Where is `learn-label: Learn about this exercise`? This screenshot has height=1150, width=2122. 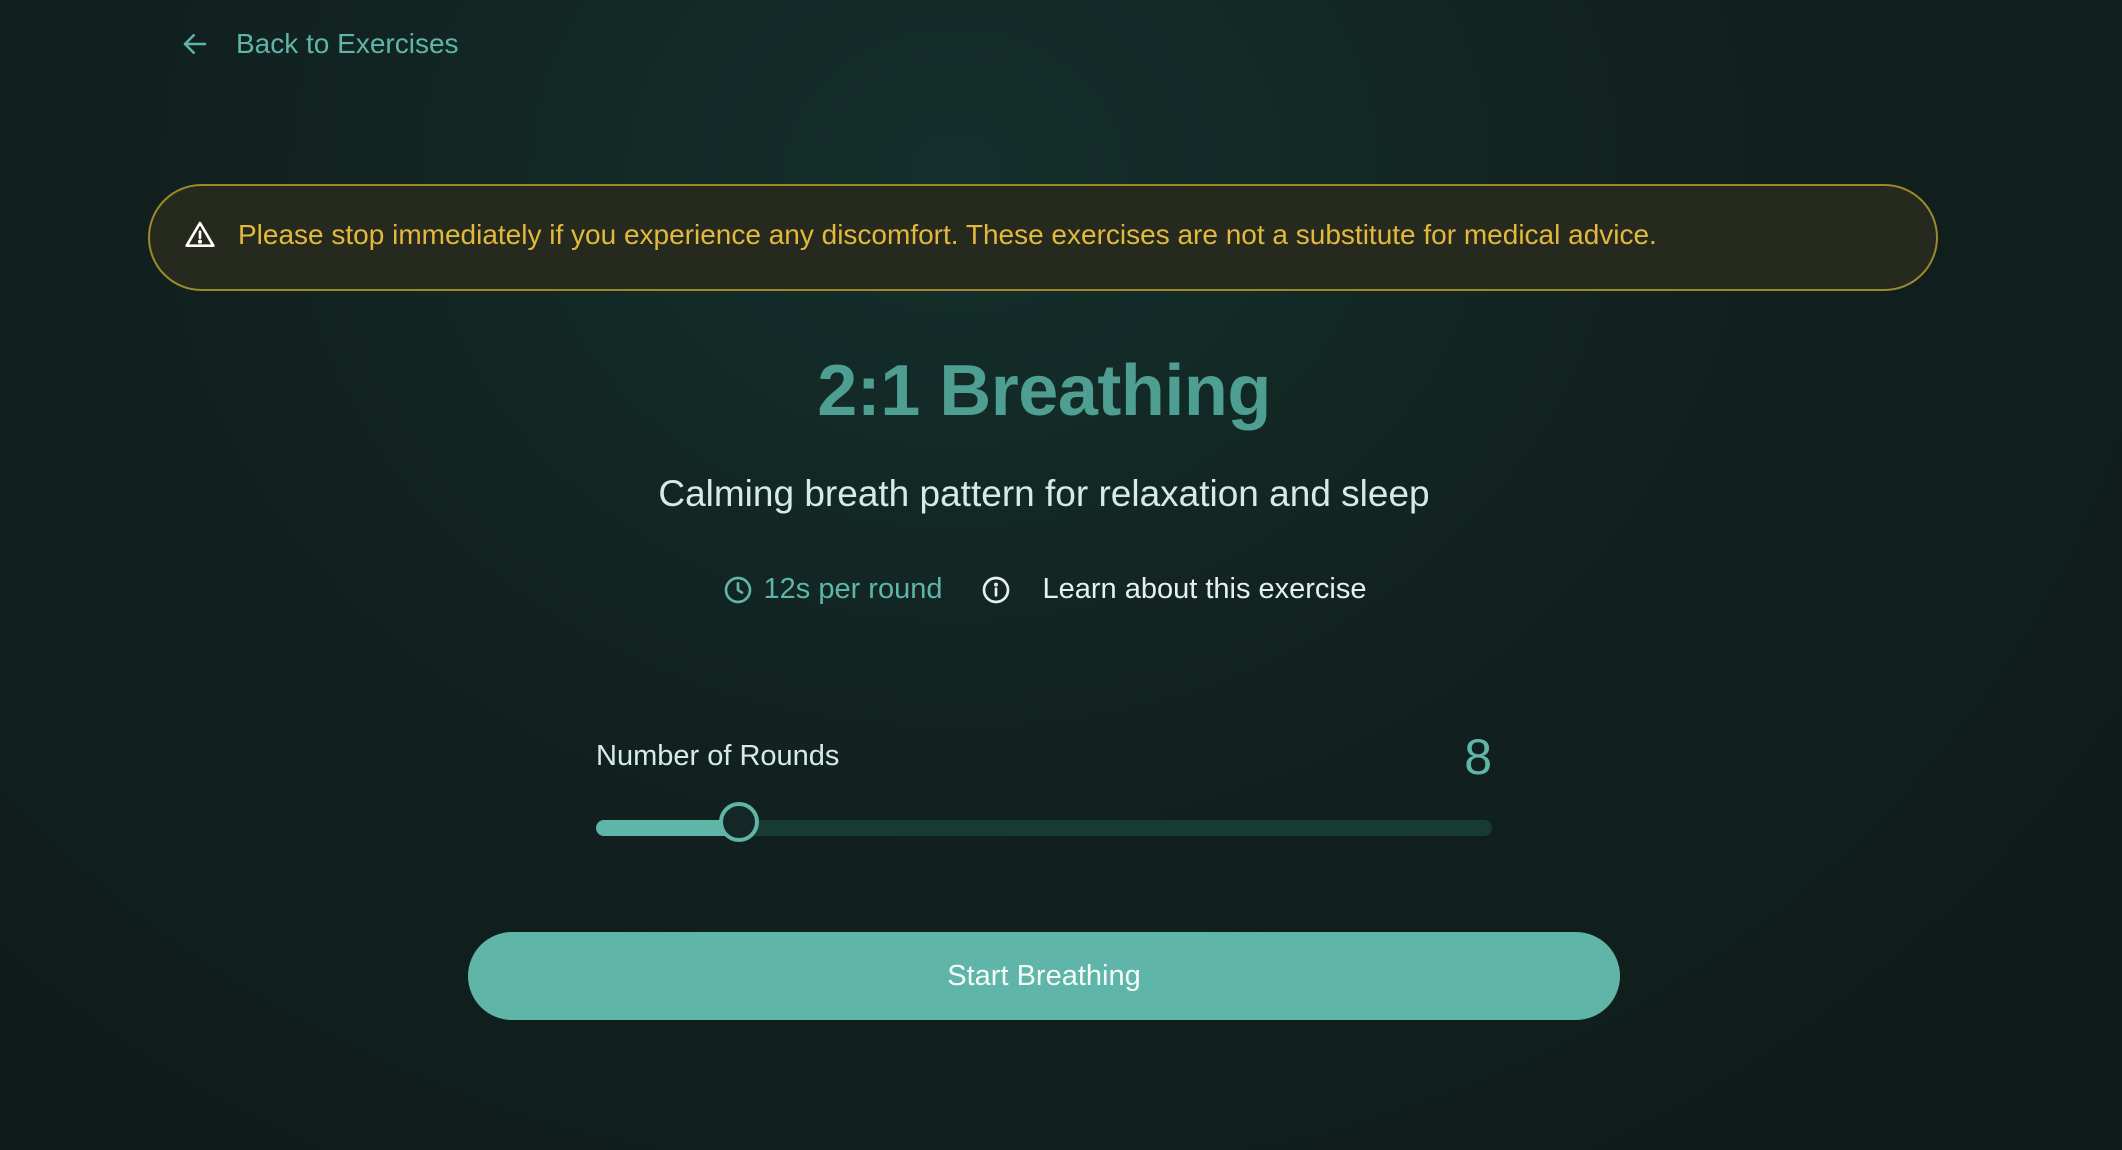
learn-label: Learn about this exercise is located at coordinates (1204, 589).